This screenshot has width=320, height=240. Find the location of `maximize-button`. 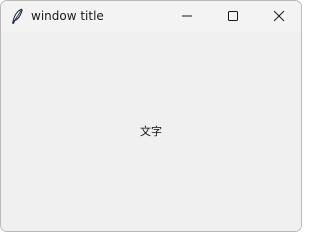

maximize-button is located at coordinates (233, 16).